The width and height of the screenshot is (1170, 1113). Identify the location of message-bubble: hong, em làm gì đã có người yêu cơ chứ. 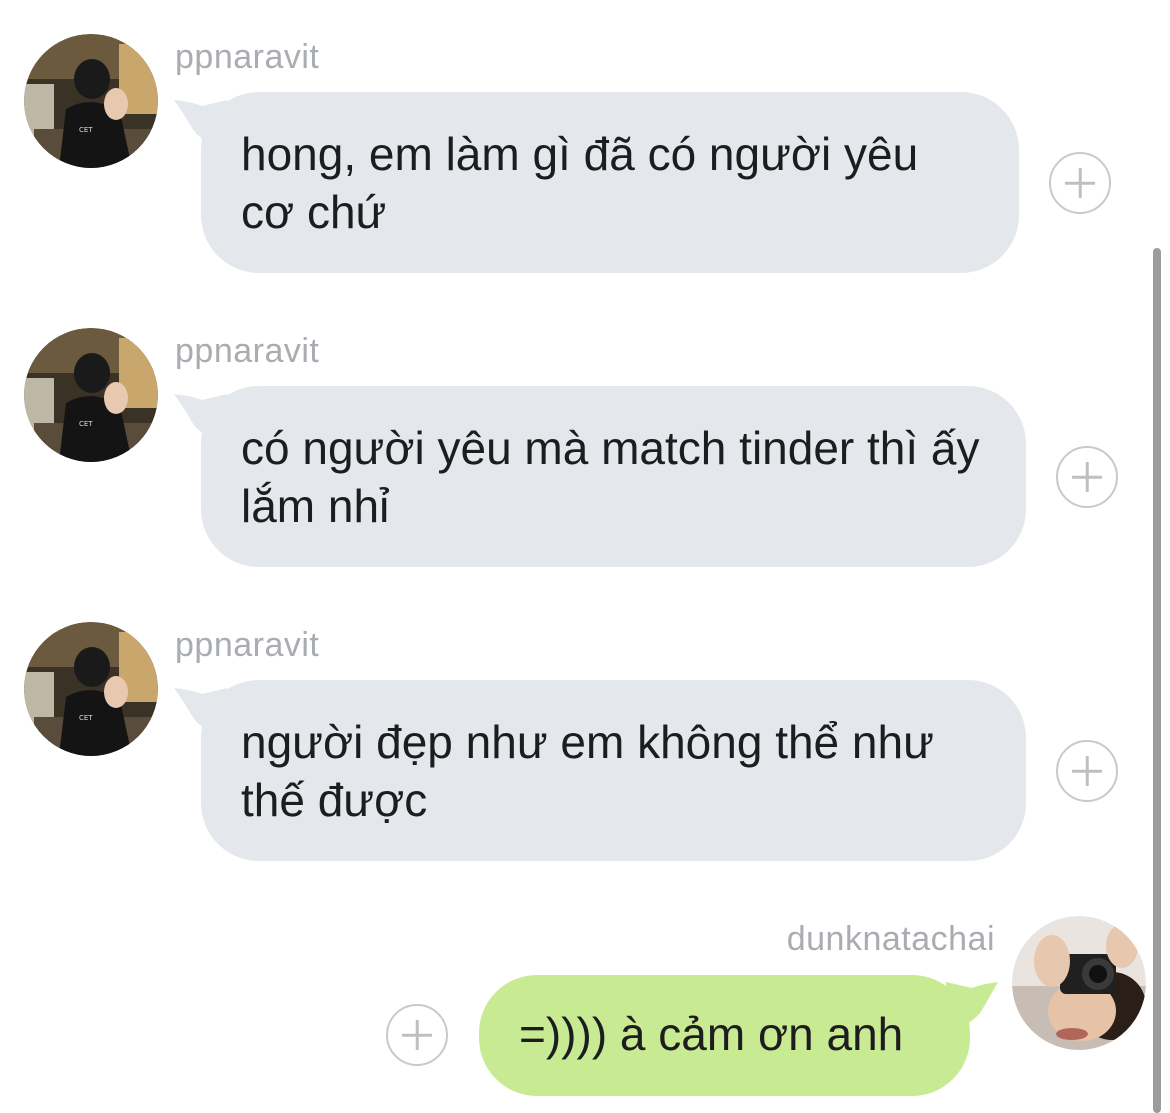
(610, 182).